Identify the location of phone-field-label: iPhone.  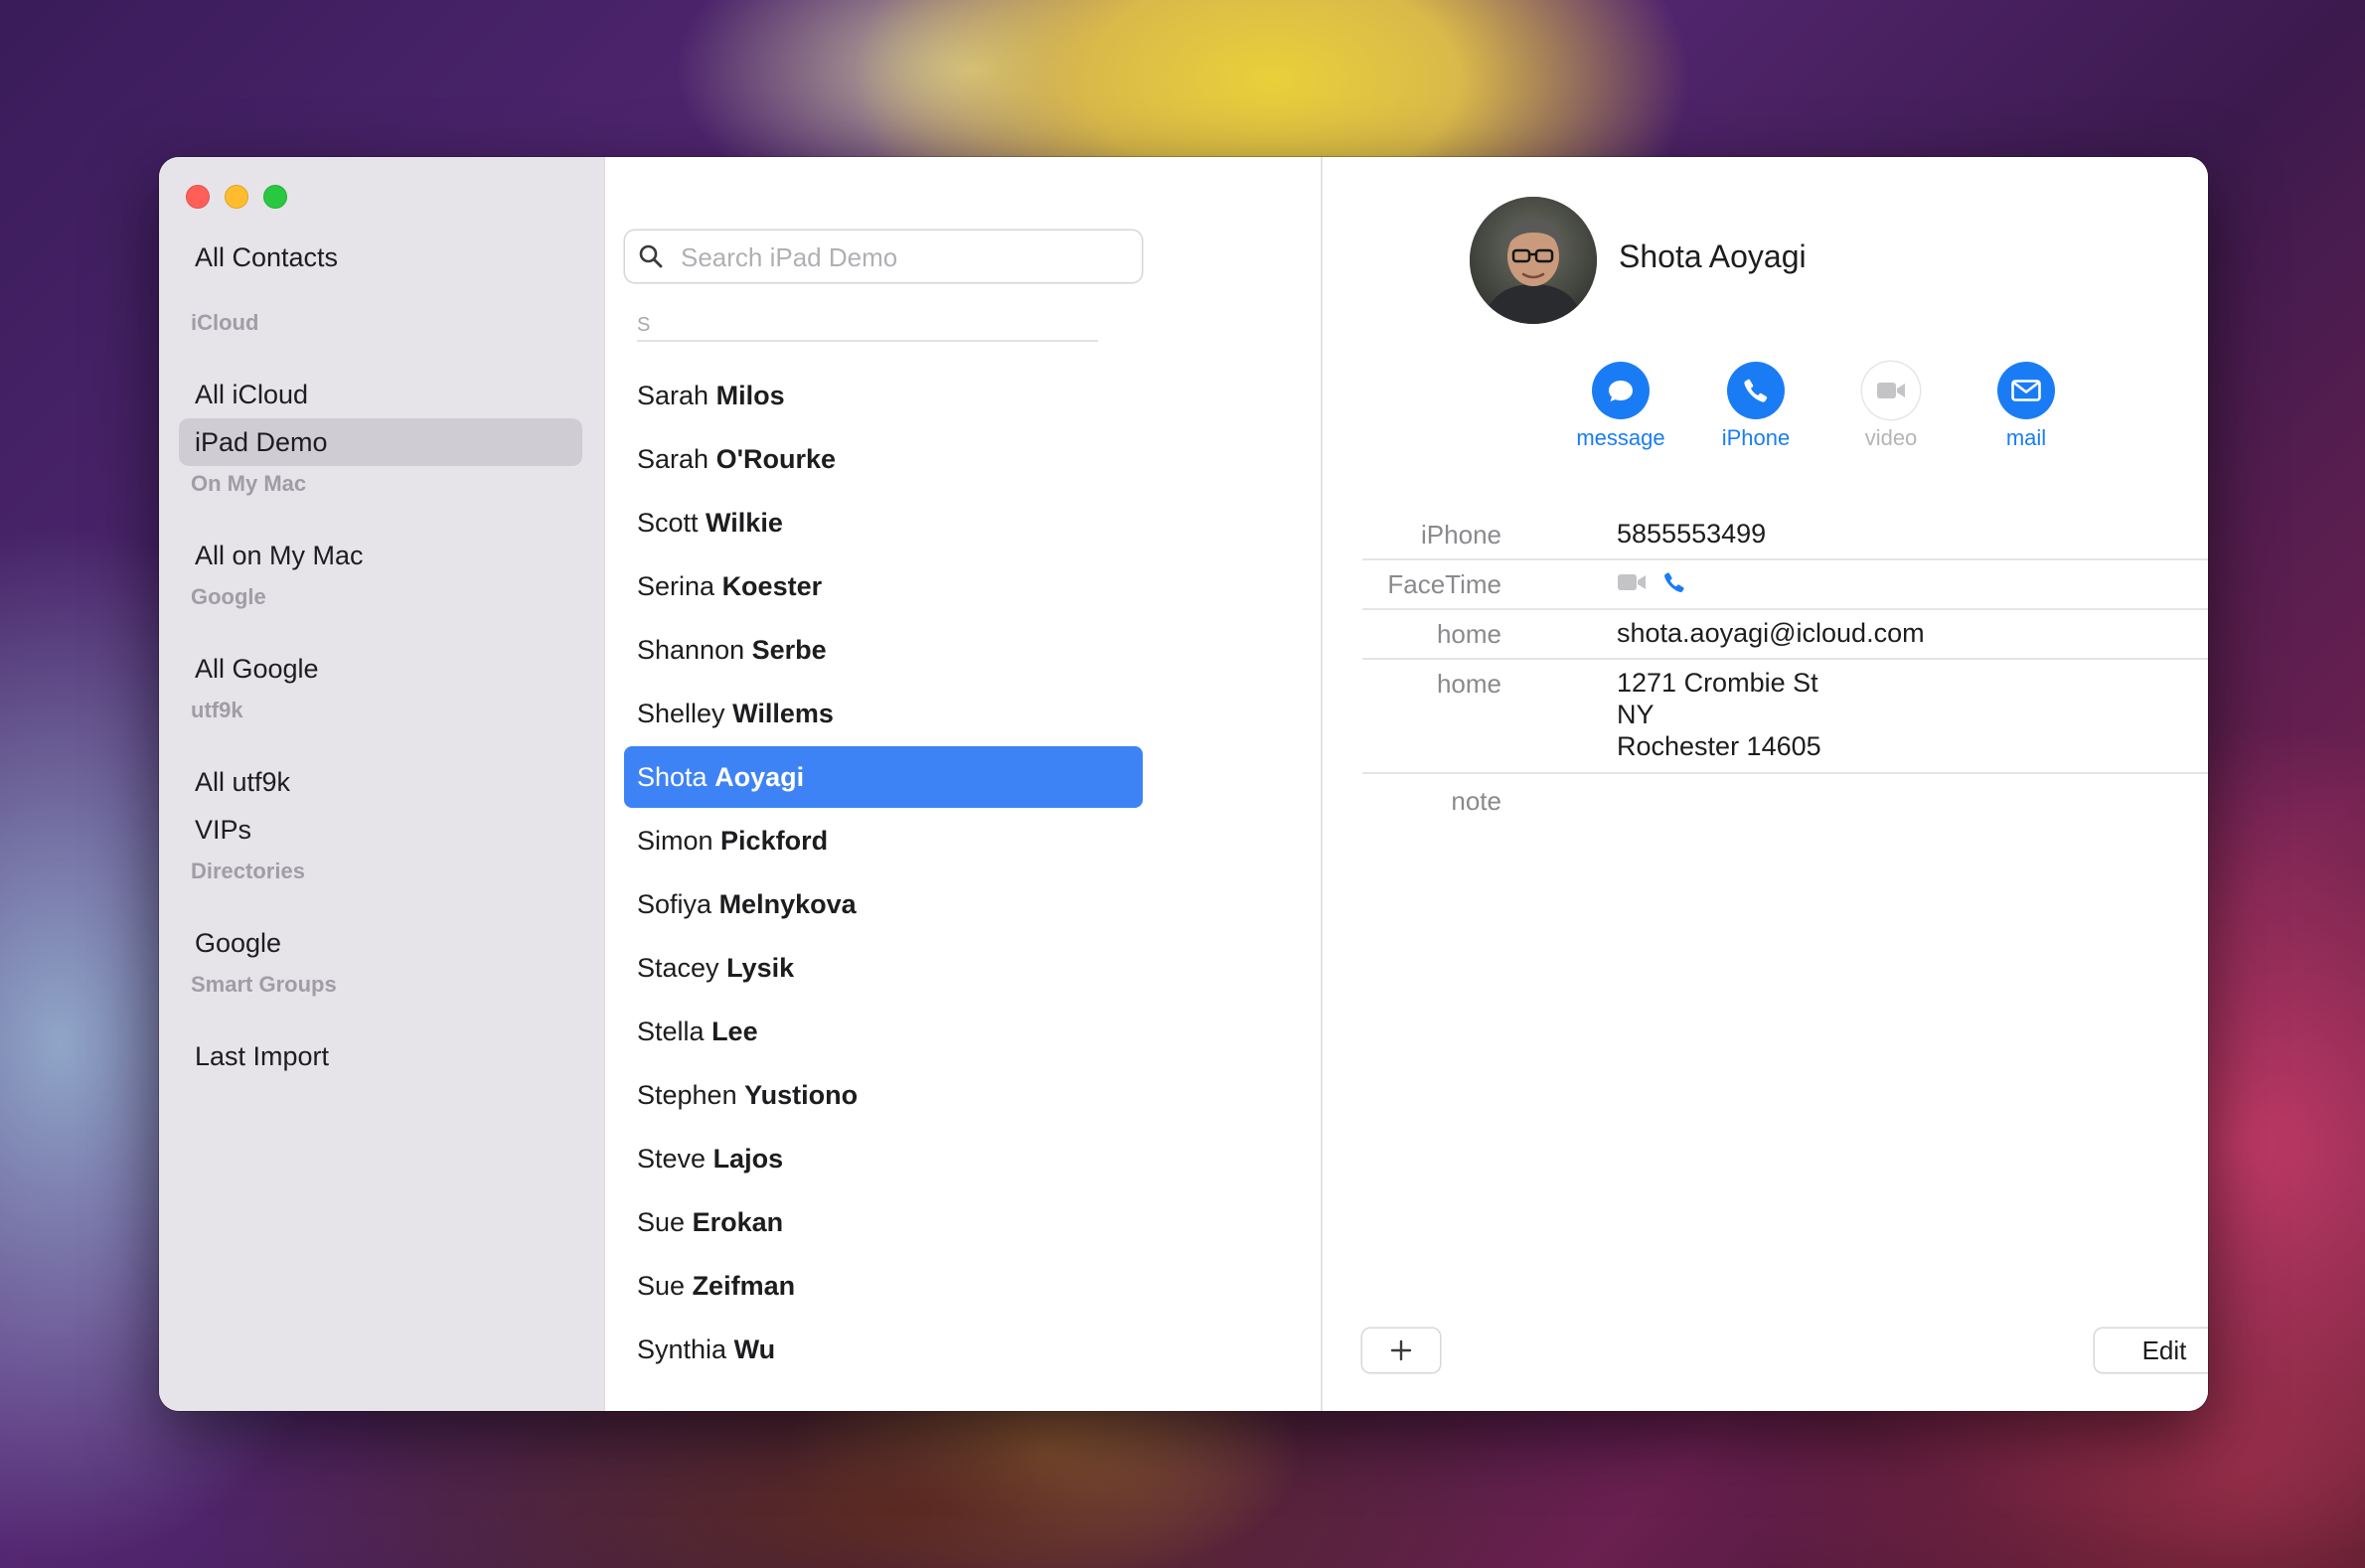
(1461, 534).